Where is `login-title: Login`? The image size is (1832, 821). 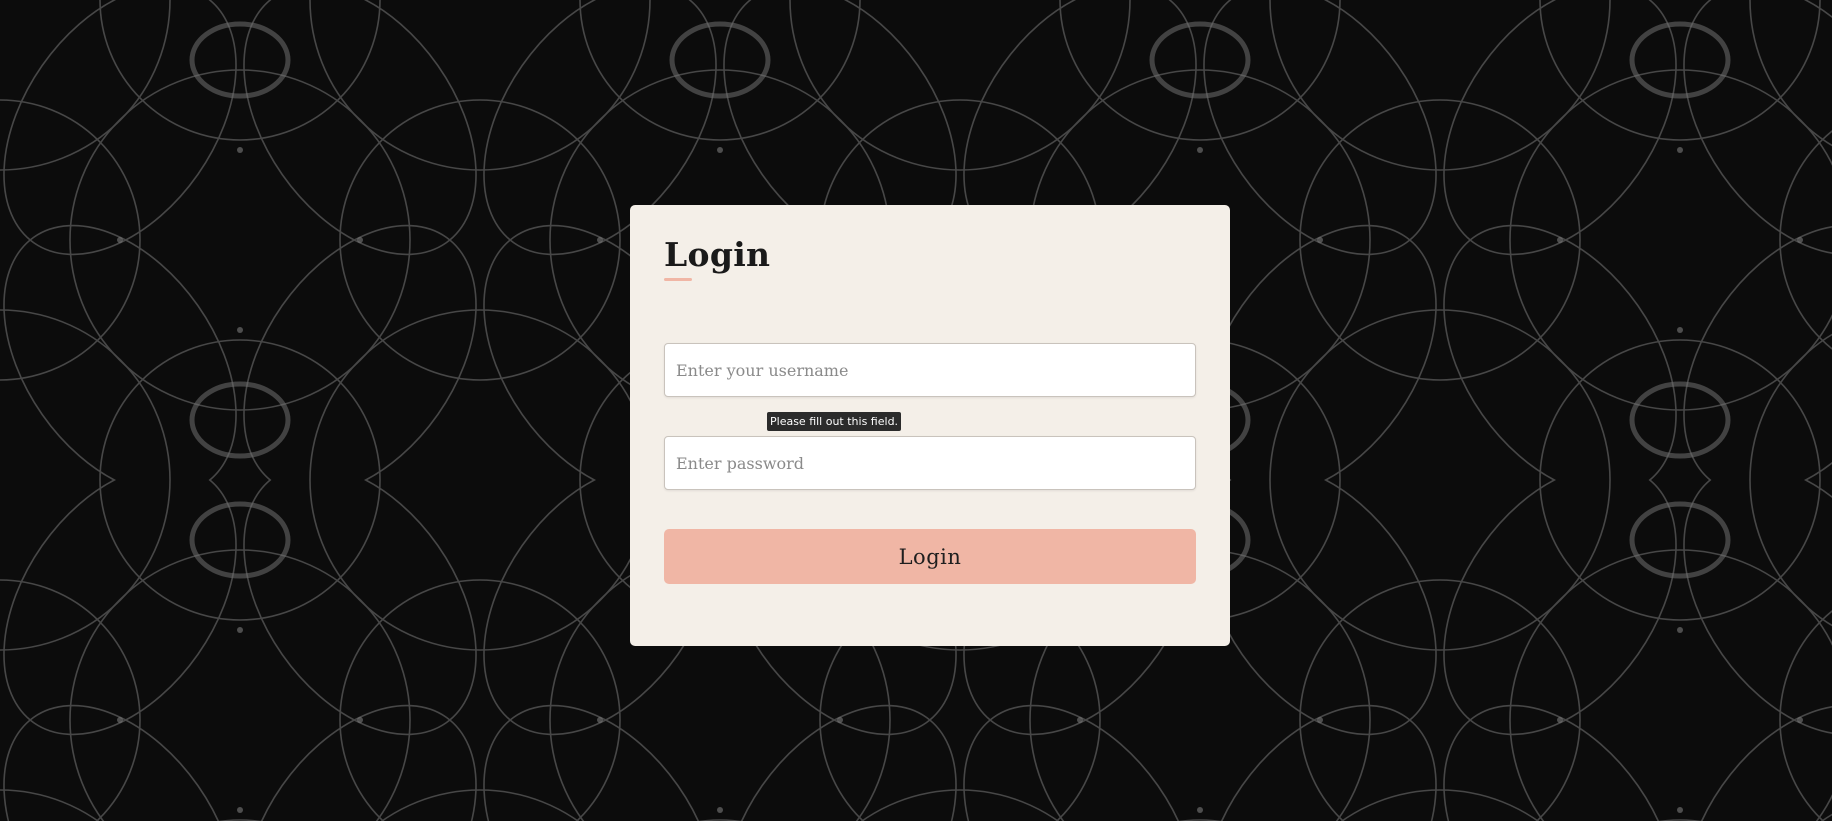 login-title: Login is located at coordinates (717, 254).